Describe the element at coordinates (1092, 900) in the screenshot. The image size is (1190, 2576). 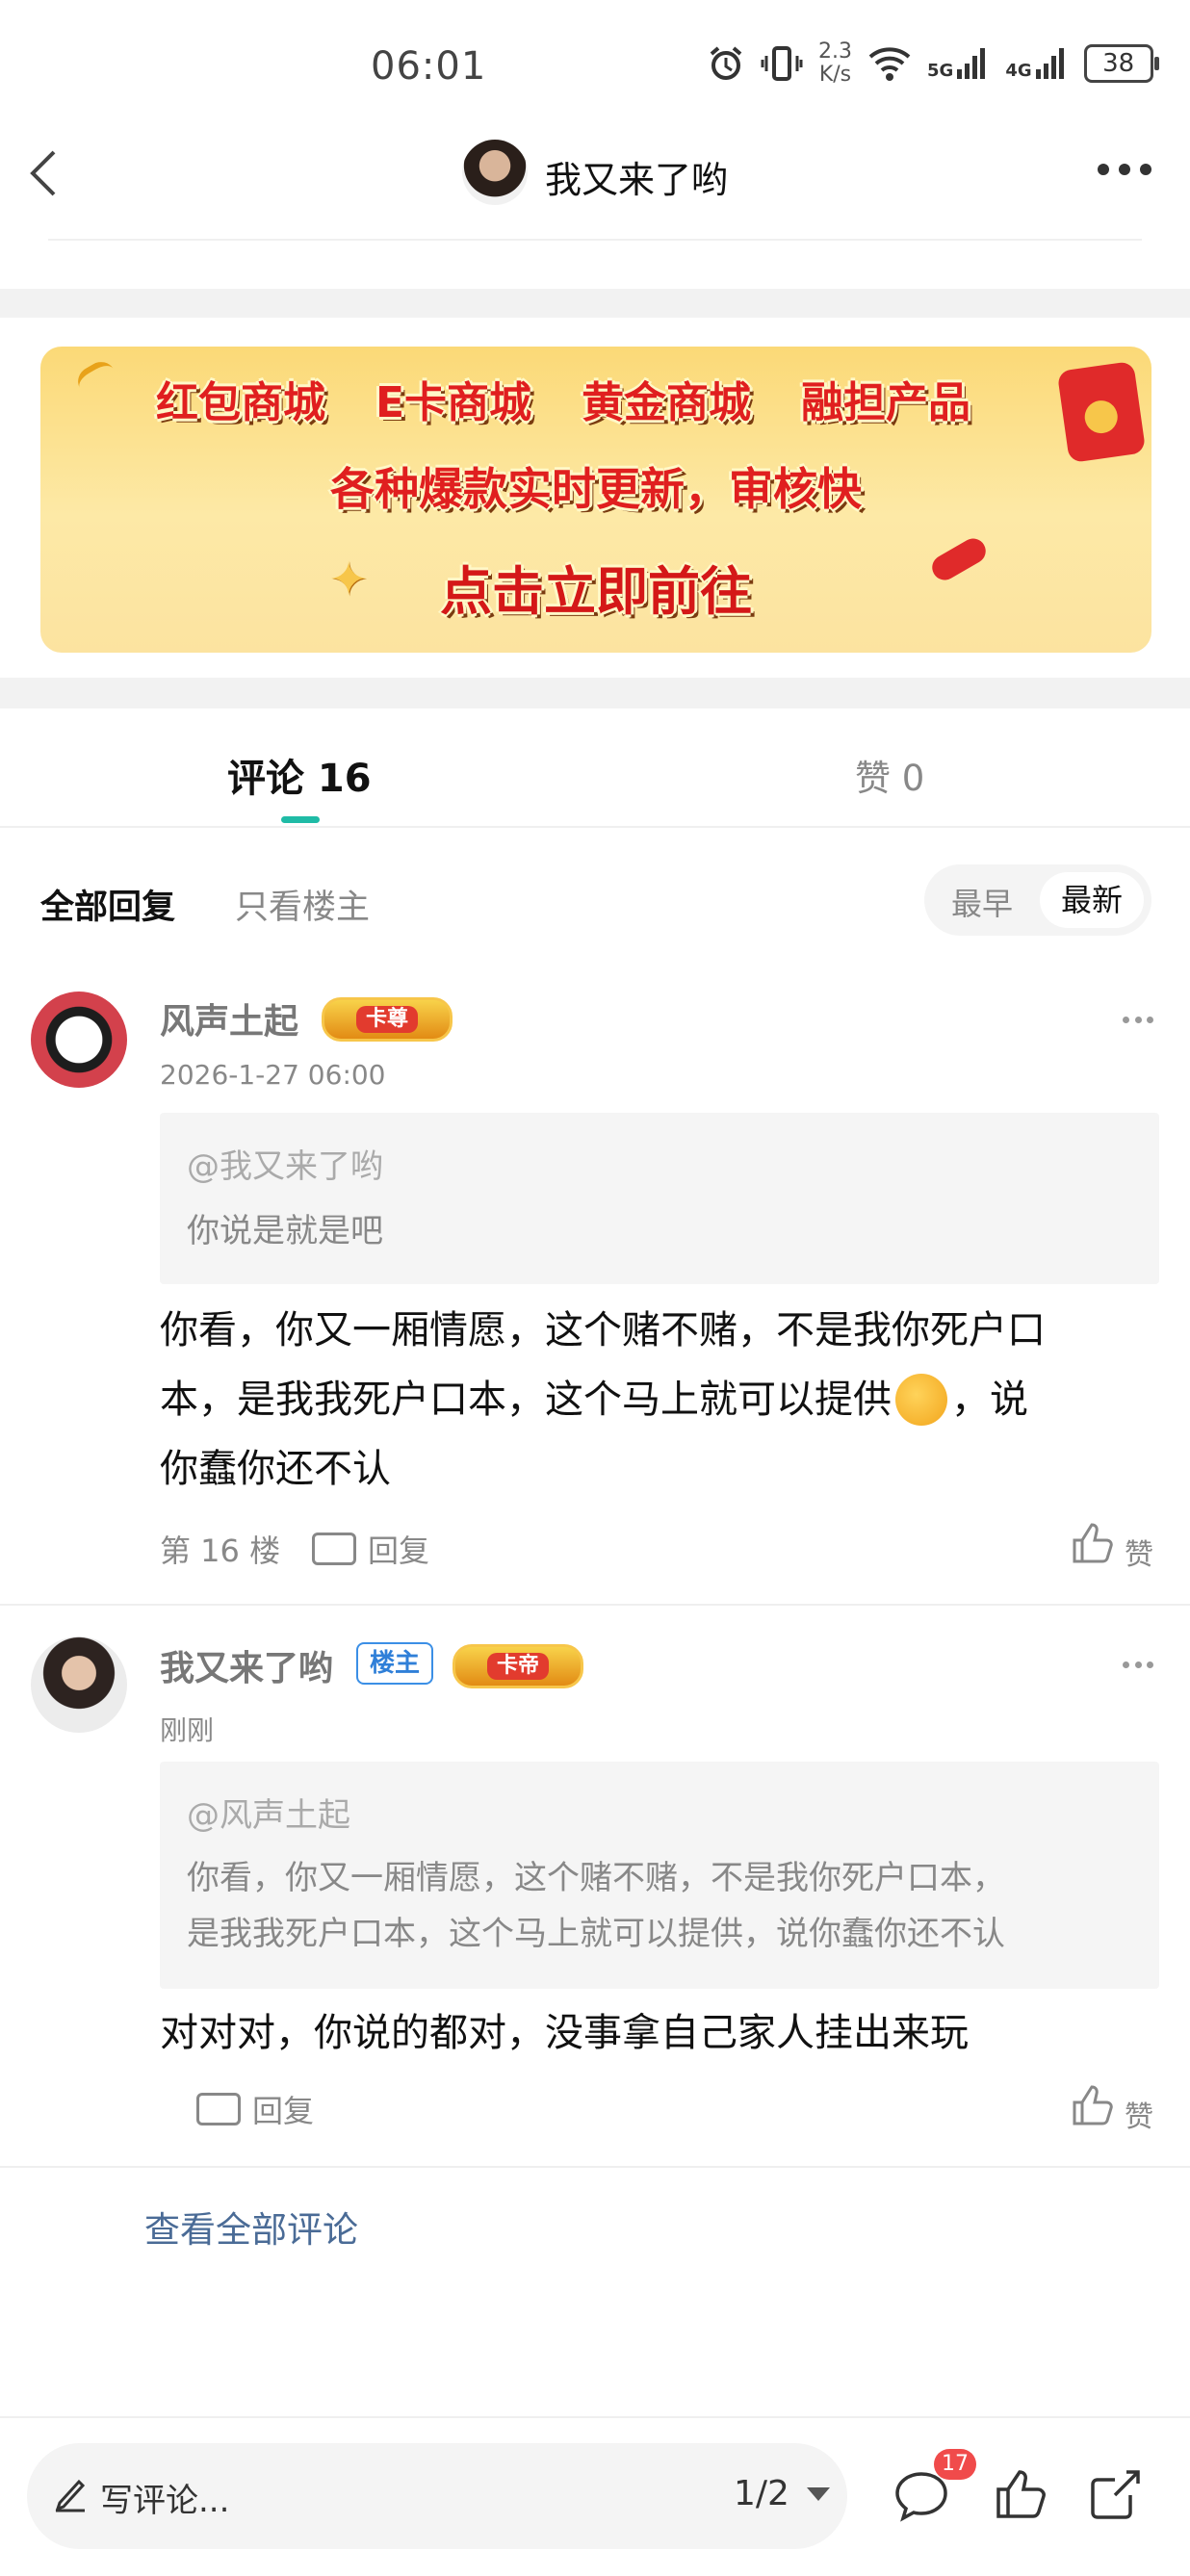
I see `sort-latest: 最新` at that location.